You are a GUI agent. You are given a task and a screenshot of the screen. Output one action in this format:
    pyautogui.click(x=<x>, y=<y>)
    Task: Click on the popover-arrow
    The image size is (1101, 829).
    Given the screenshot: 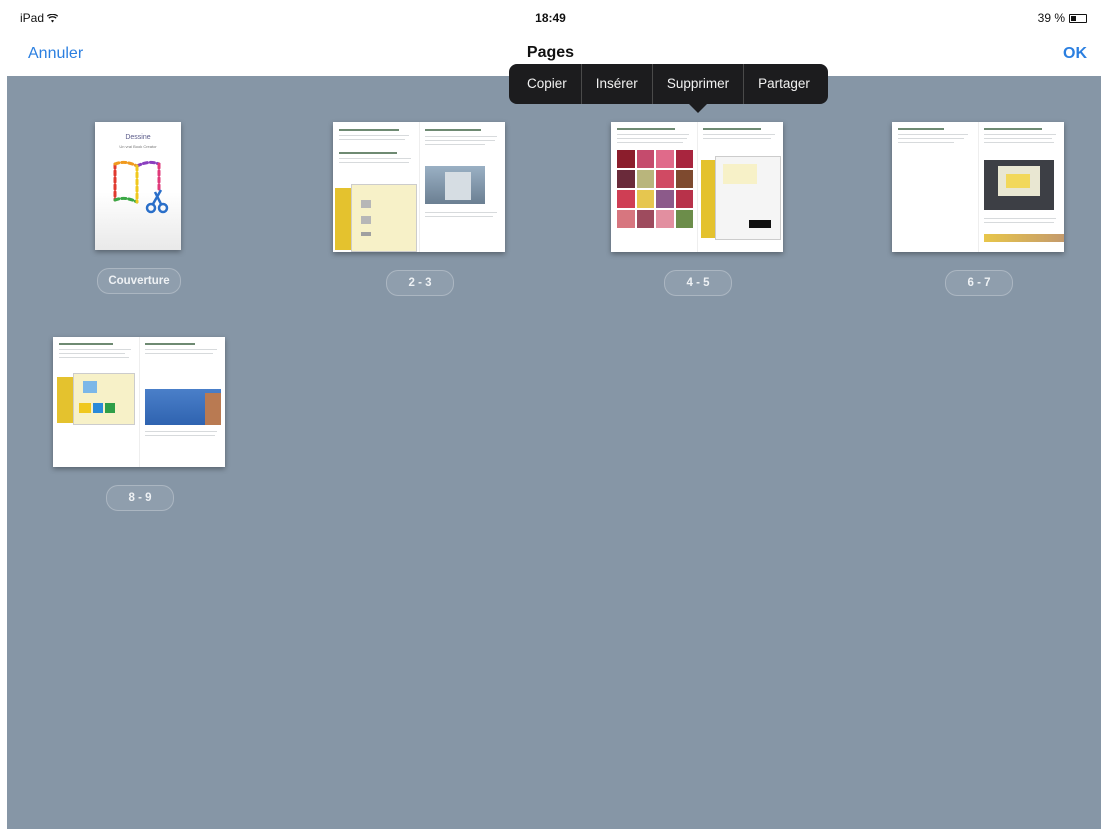 What is the action you would take?
    pyautogui.click(x=698, y=108)
    